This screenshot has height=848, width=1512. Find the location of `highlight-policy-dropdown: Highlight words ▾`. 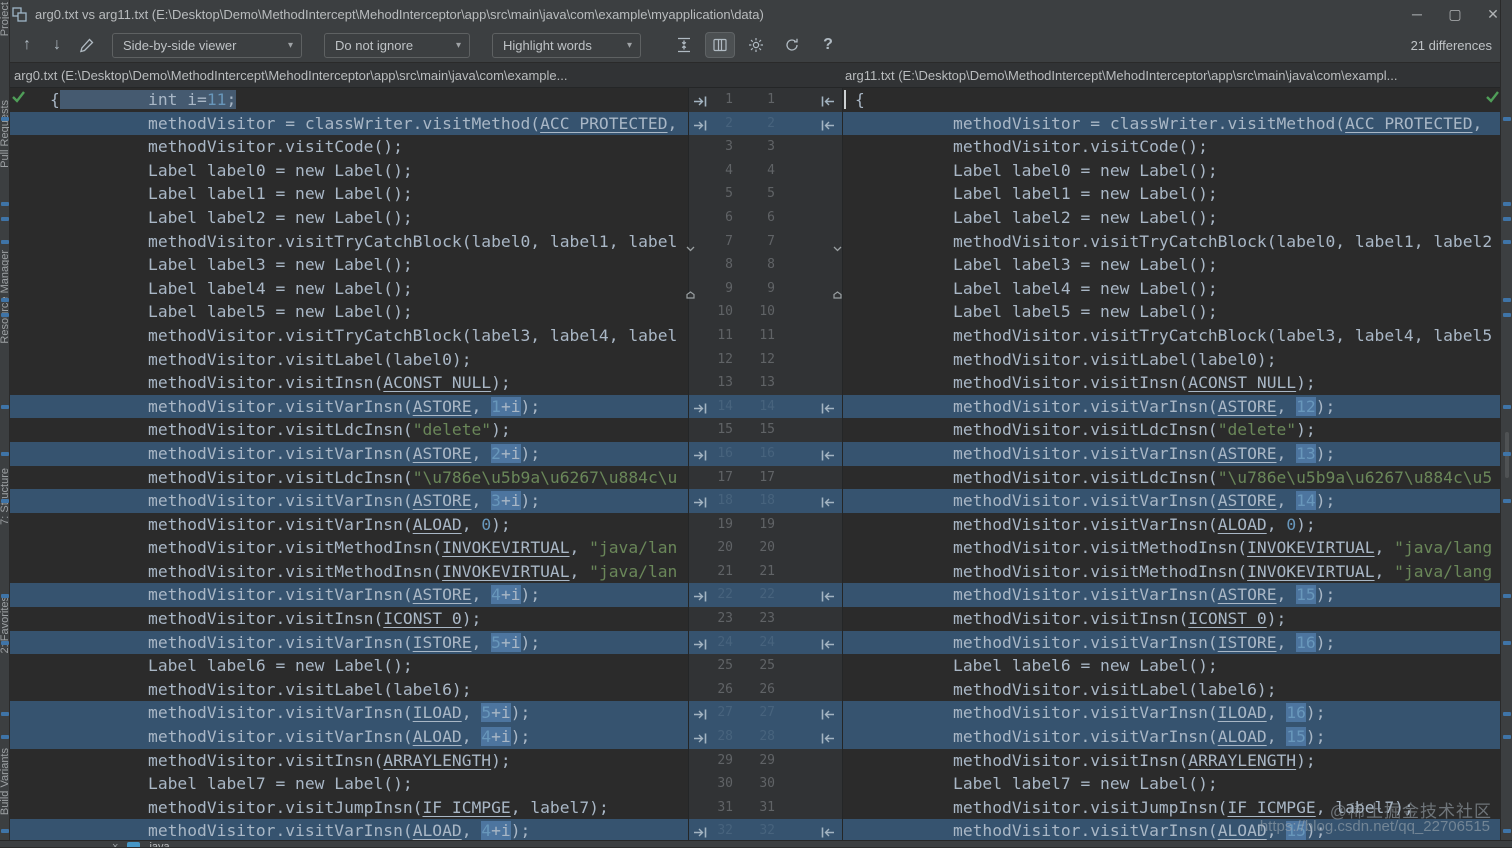

highlight-policy-dropdown: Highlight words ▾ is located at coordinates (566, 45).